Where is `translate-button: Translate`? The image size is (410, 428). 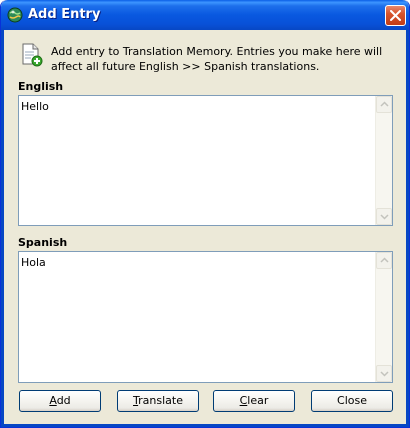 translate-button: Translate is located at coordinates (158, 401).